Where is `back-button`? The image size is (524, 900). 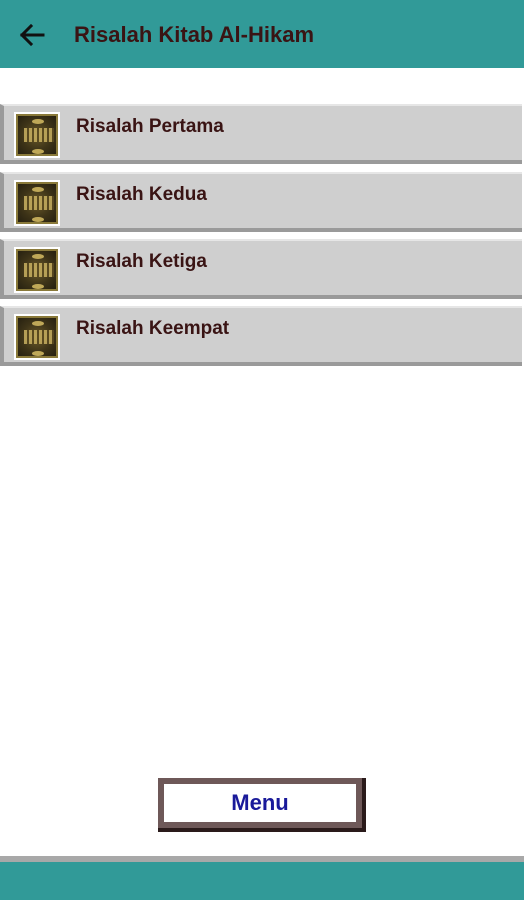 back-button is located at coordinates (32, 35).